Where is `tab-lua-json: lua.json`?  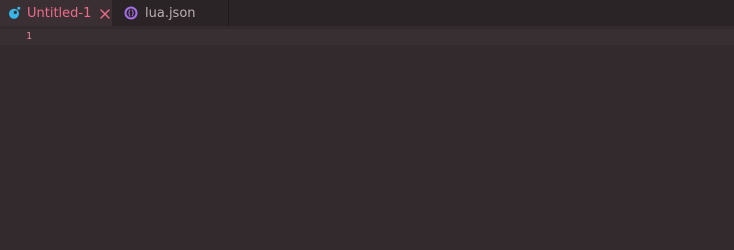 tab-lua-json: lua.json is located at coordinates (170, 13).